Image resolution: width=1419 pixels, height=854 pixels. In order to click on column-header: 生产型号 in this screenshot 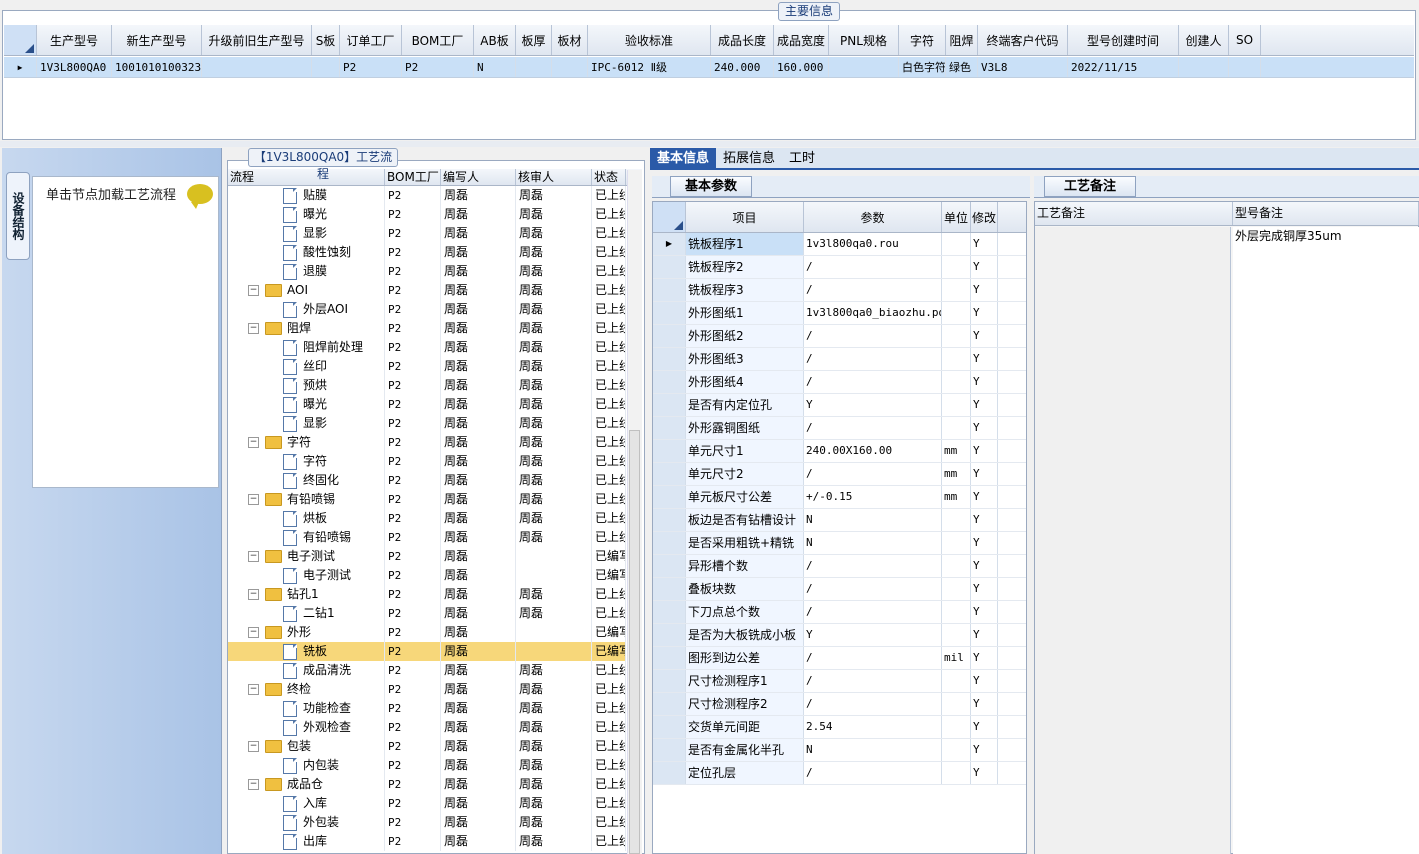, I will do `click(74, 40)`.